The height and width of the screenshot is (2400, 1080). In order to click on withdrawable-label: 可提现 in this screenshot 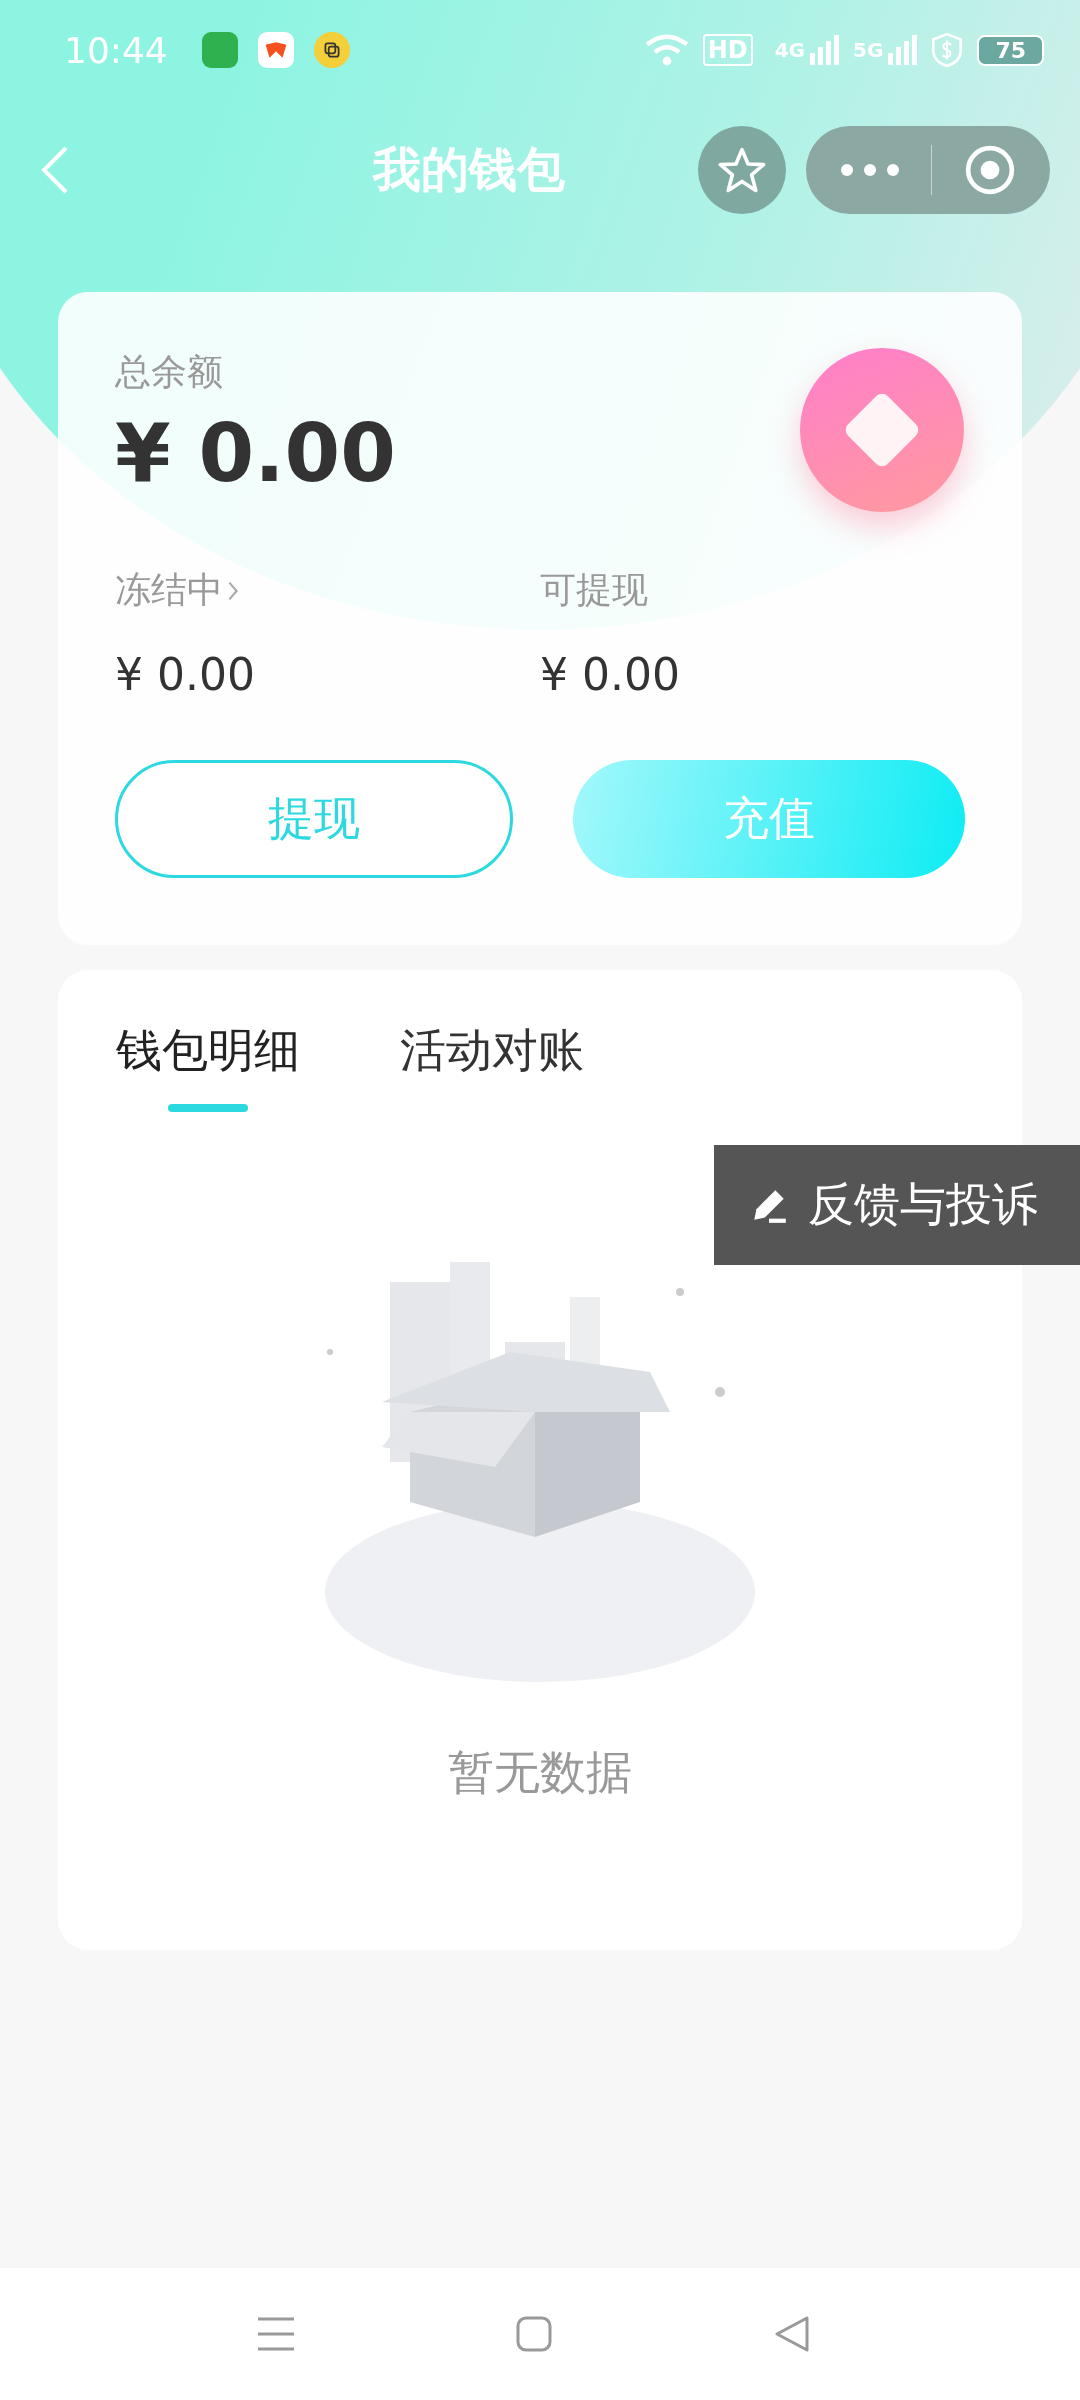, I will do `click(594, 590)`.